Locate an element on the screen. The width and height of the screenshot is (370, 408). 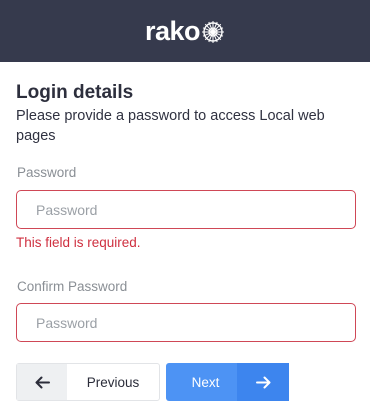
next-button-label: Next is located at coordinates (205, 382).